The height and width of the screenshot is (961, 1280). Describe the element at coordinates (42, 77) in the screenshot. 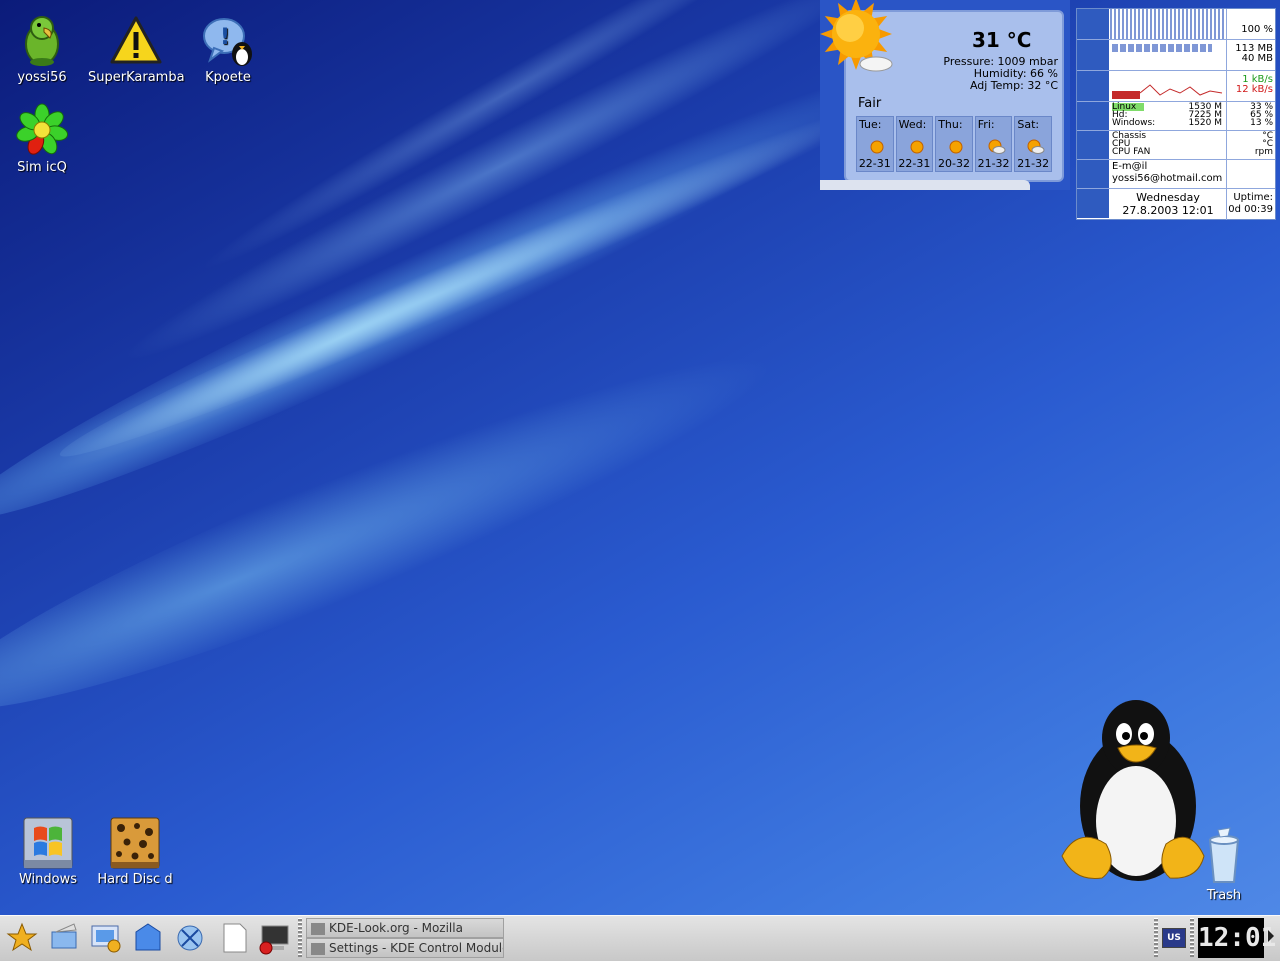

I see `icon-label: yossi56` at that location.